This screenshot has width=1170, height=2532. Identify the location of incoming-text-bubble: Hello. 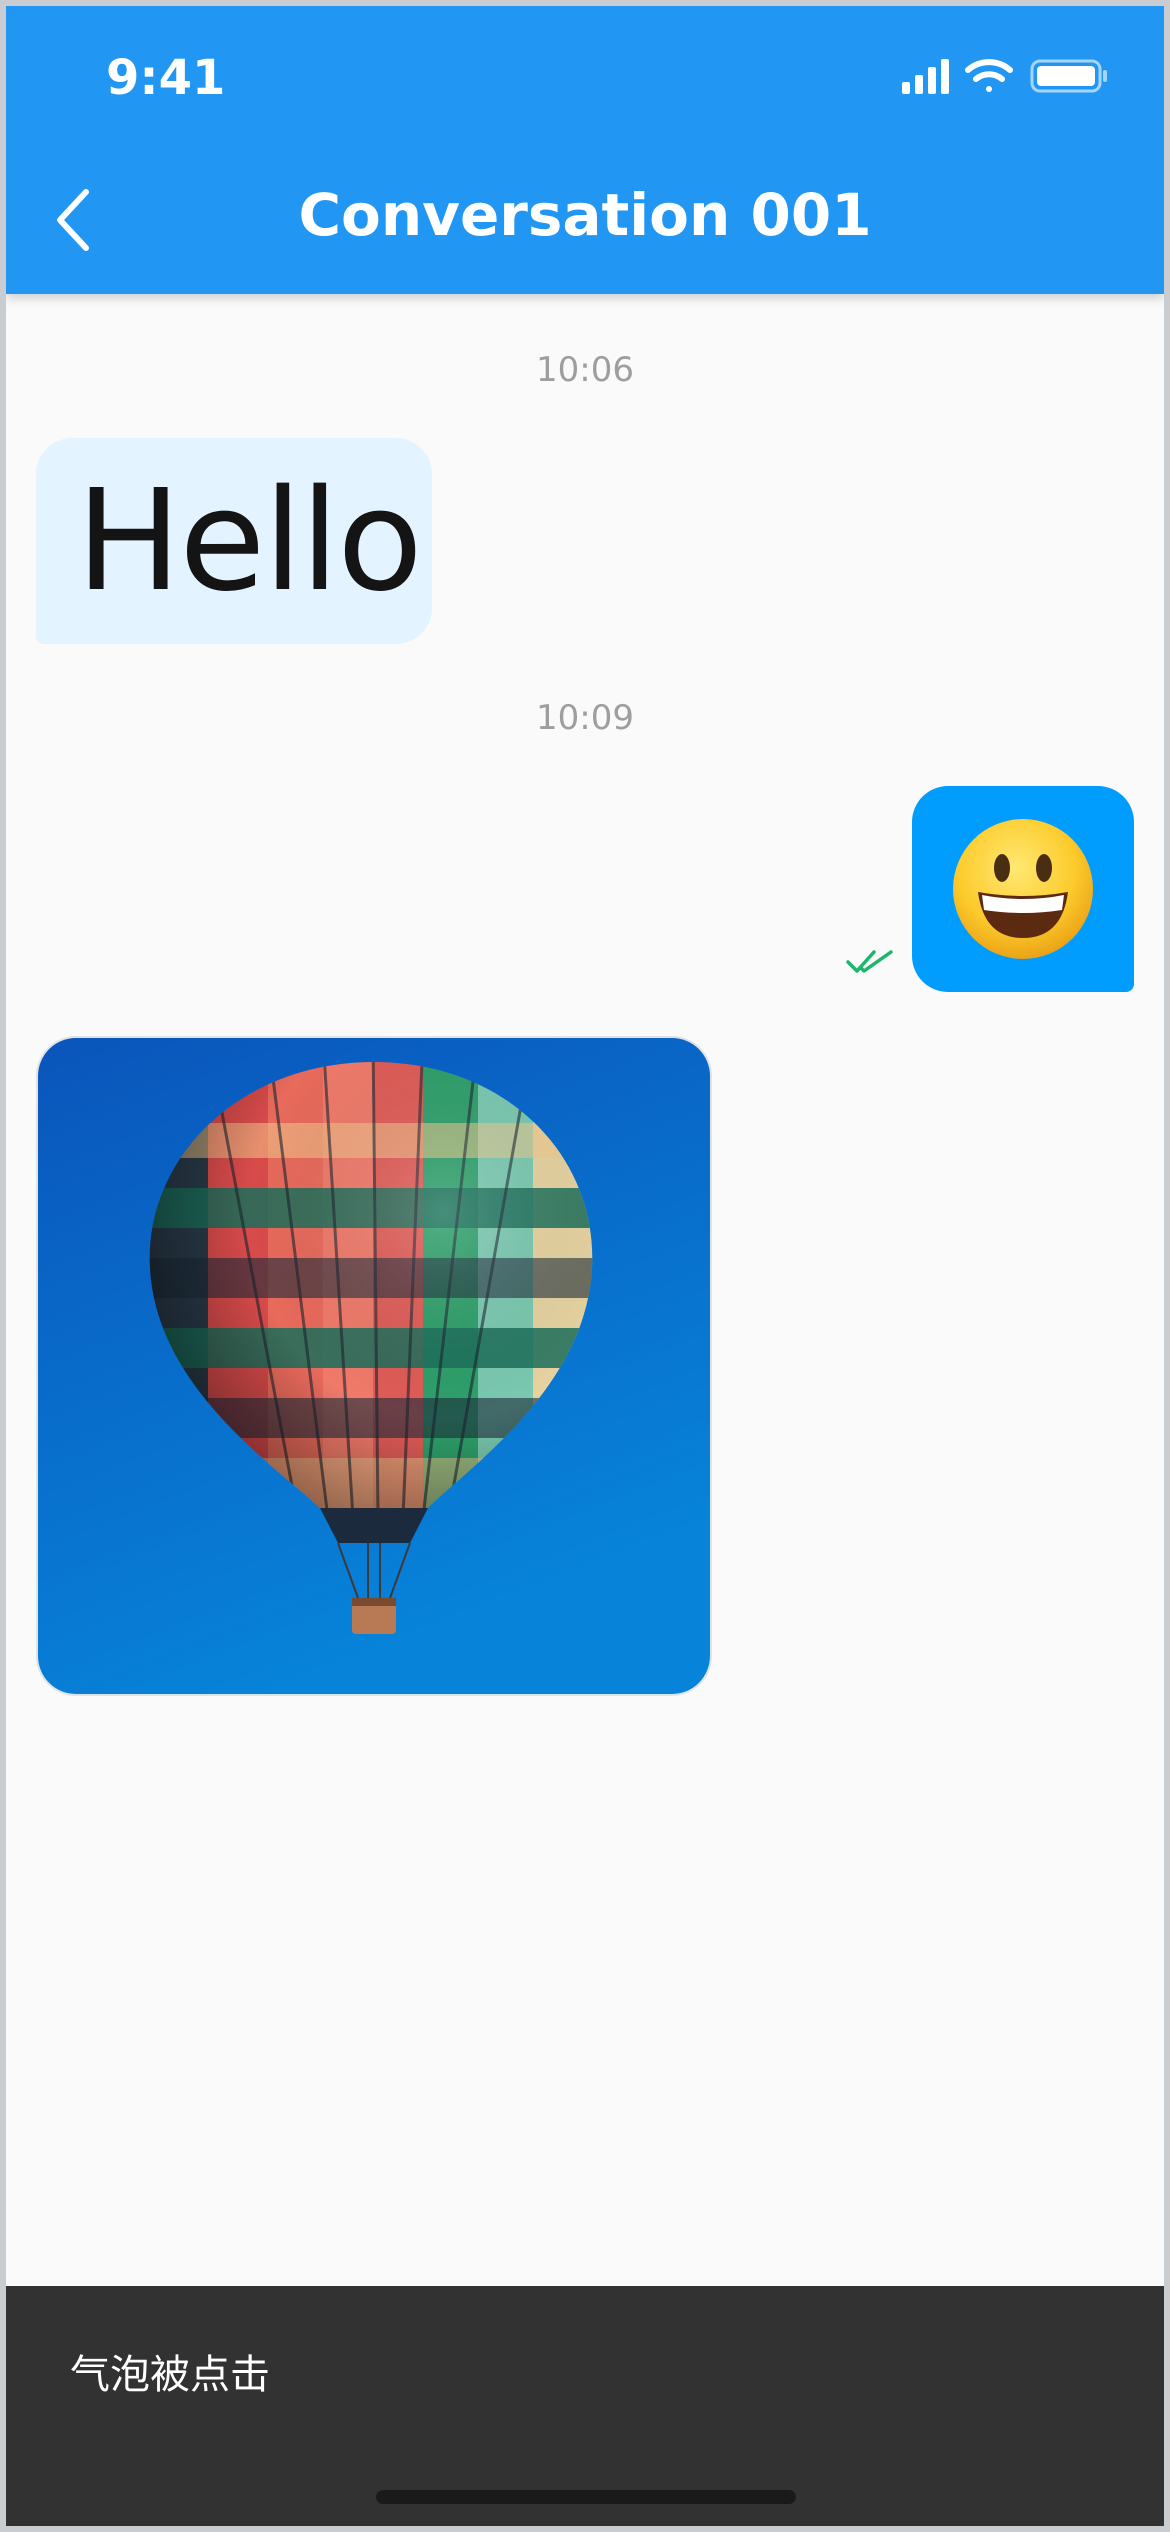
(234, 541).